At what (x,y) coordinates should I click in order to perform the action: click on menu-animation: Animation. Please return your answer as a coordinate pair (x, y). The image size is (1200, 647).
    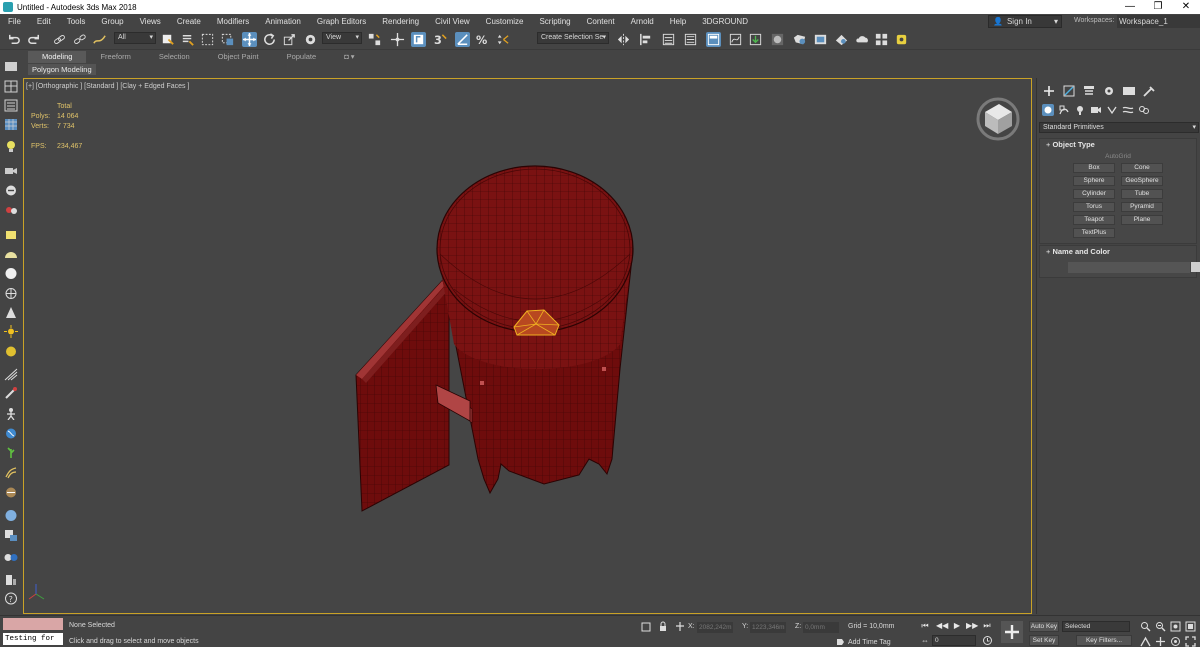
    Looking at the image, I should click on (283, 21).